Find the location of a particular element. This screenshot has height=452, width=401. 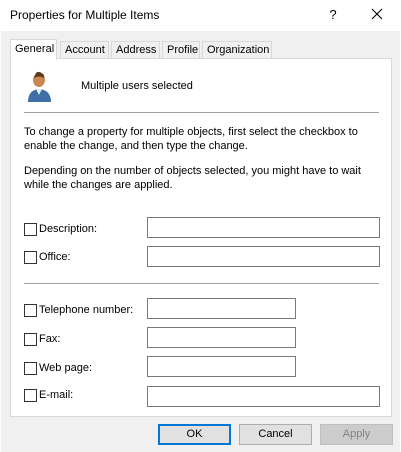

fax-checkbox-row: Fax: is located at coordinates (42, 339).